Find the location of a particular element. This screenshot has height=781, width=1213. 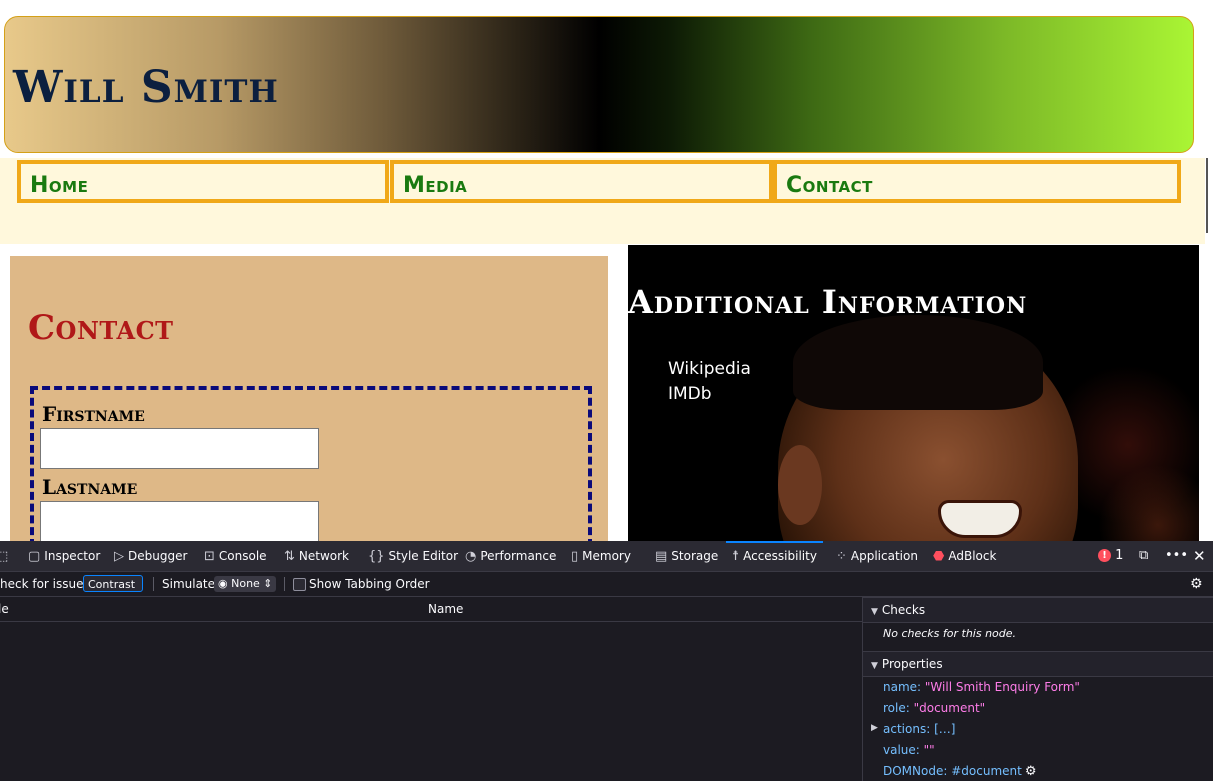

tab-network: ⇅ Network is located at coordinates (316, 556).